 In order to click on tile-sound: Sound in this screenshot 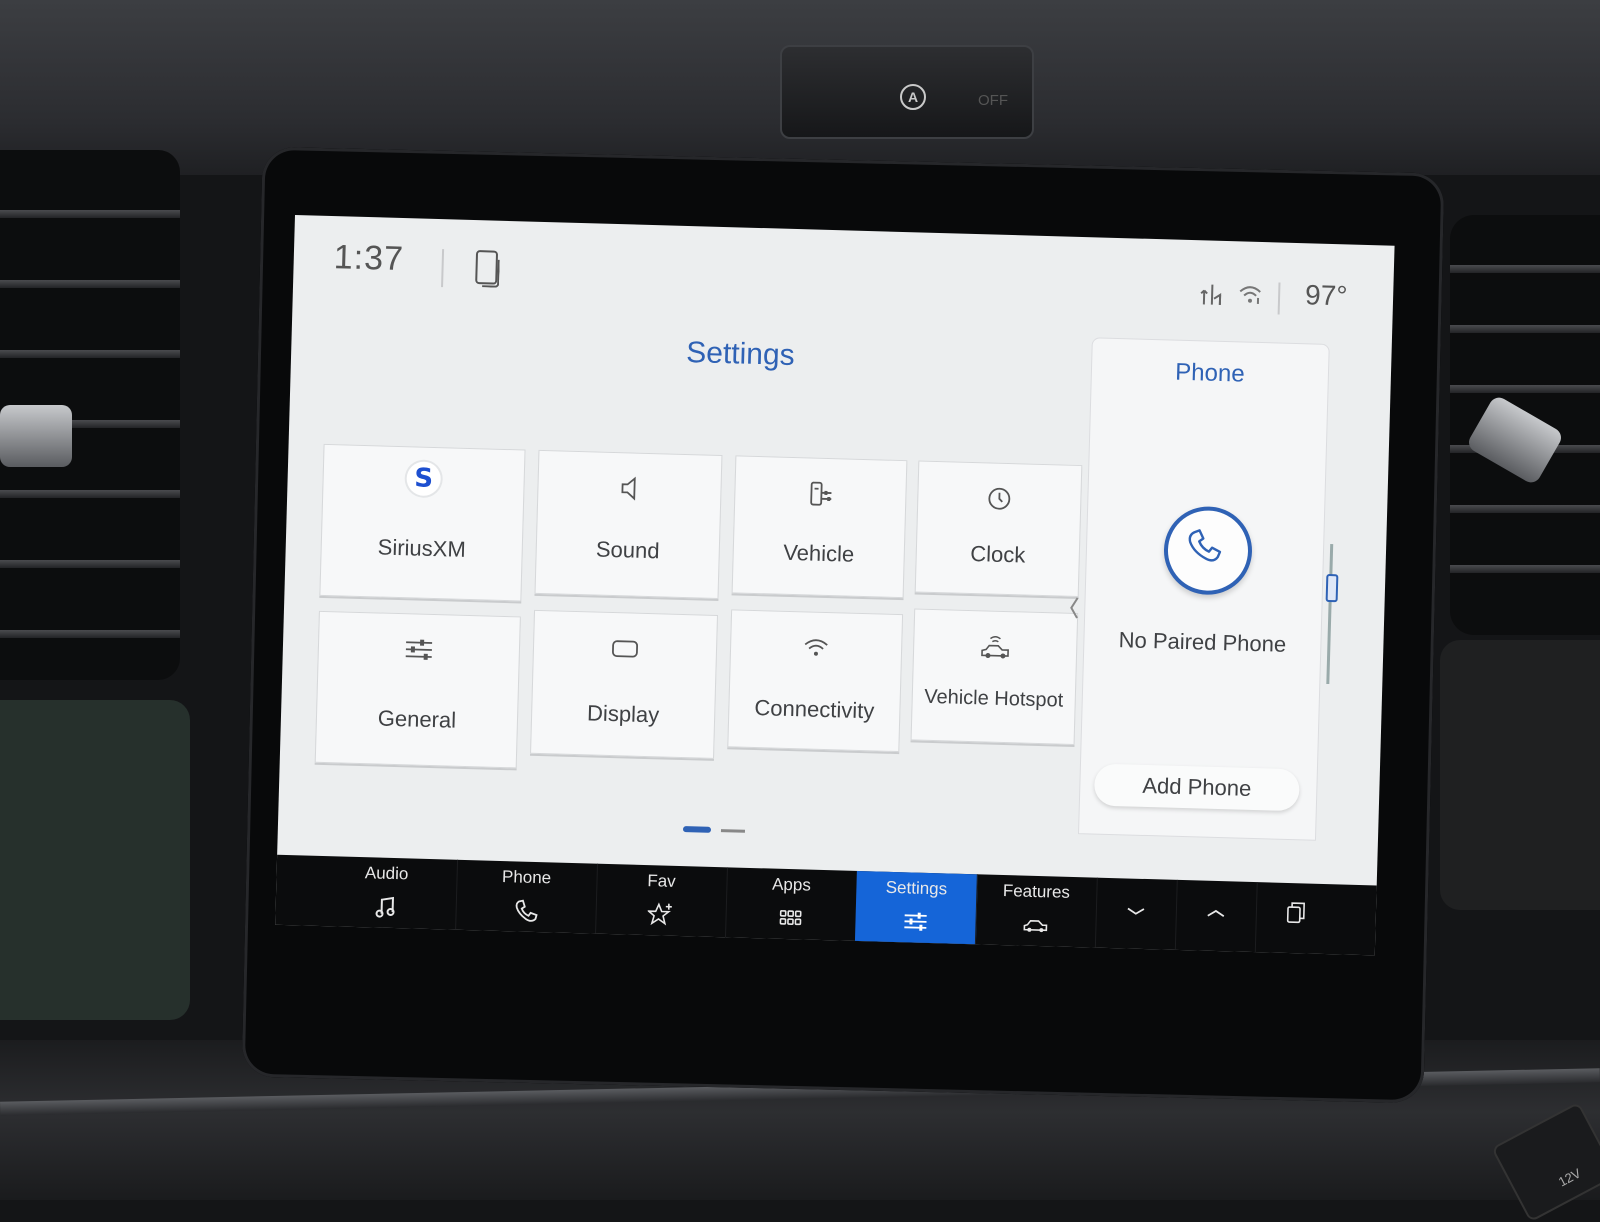, I will do `click(628, 524)`.